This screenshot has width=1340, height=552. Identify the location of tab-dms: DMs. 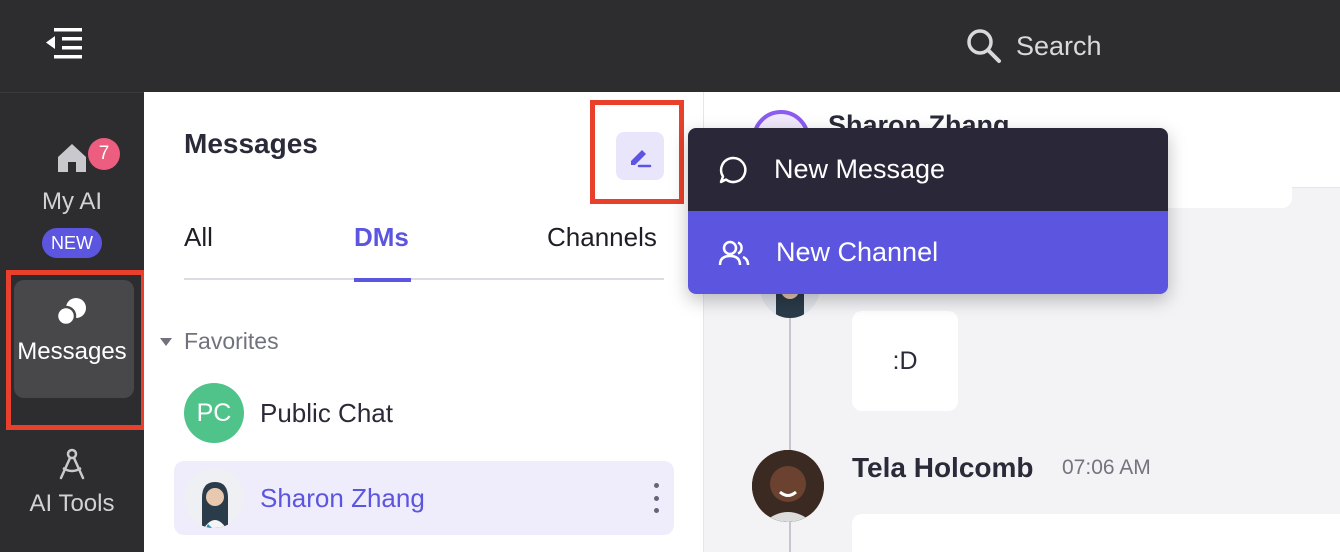
(381, 237).